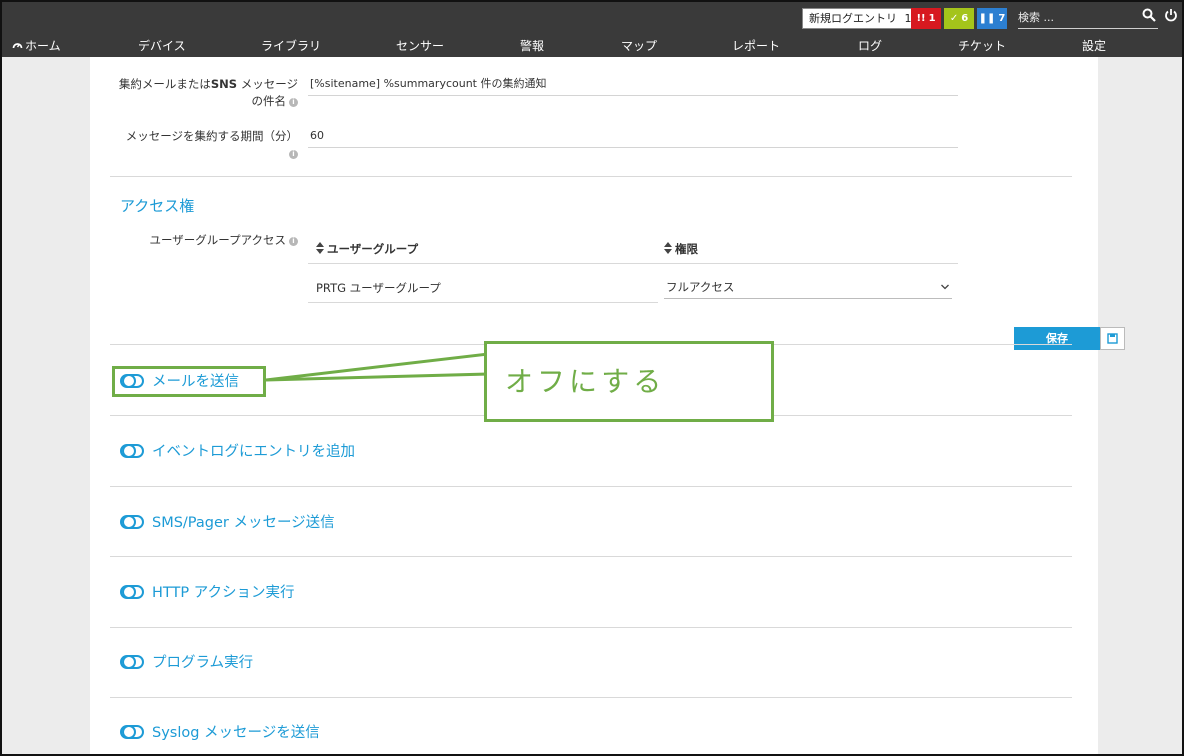 The image size is (1184, 756). I want to click on annotation-highlight, so click(189, 381).